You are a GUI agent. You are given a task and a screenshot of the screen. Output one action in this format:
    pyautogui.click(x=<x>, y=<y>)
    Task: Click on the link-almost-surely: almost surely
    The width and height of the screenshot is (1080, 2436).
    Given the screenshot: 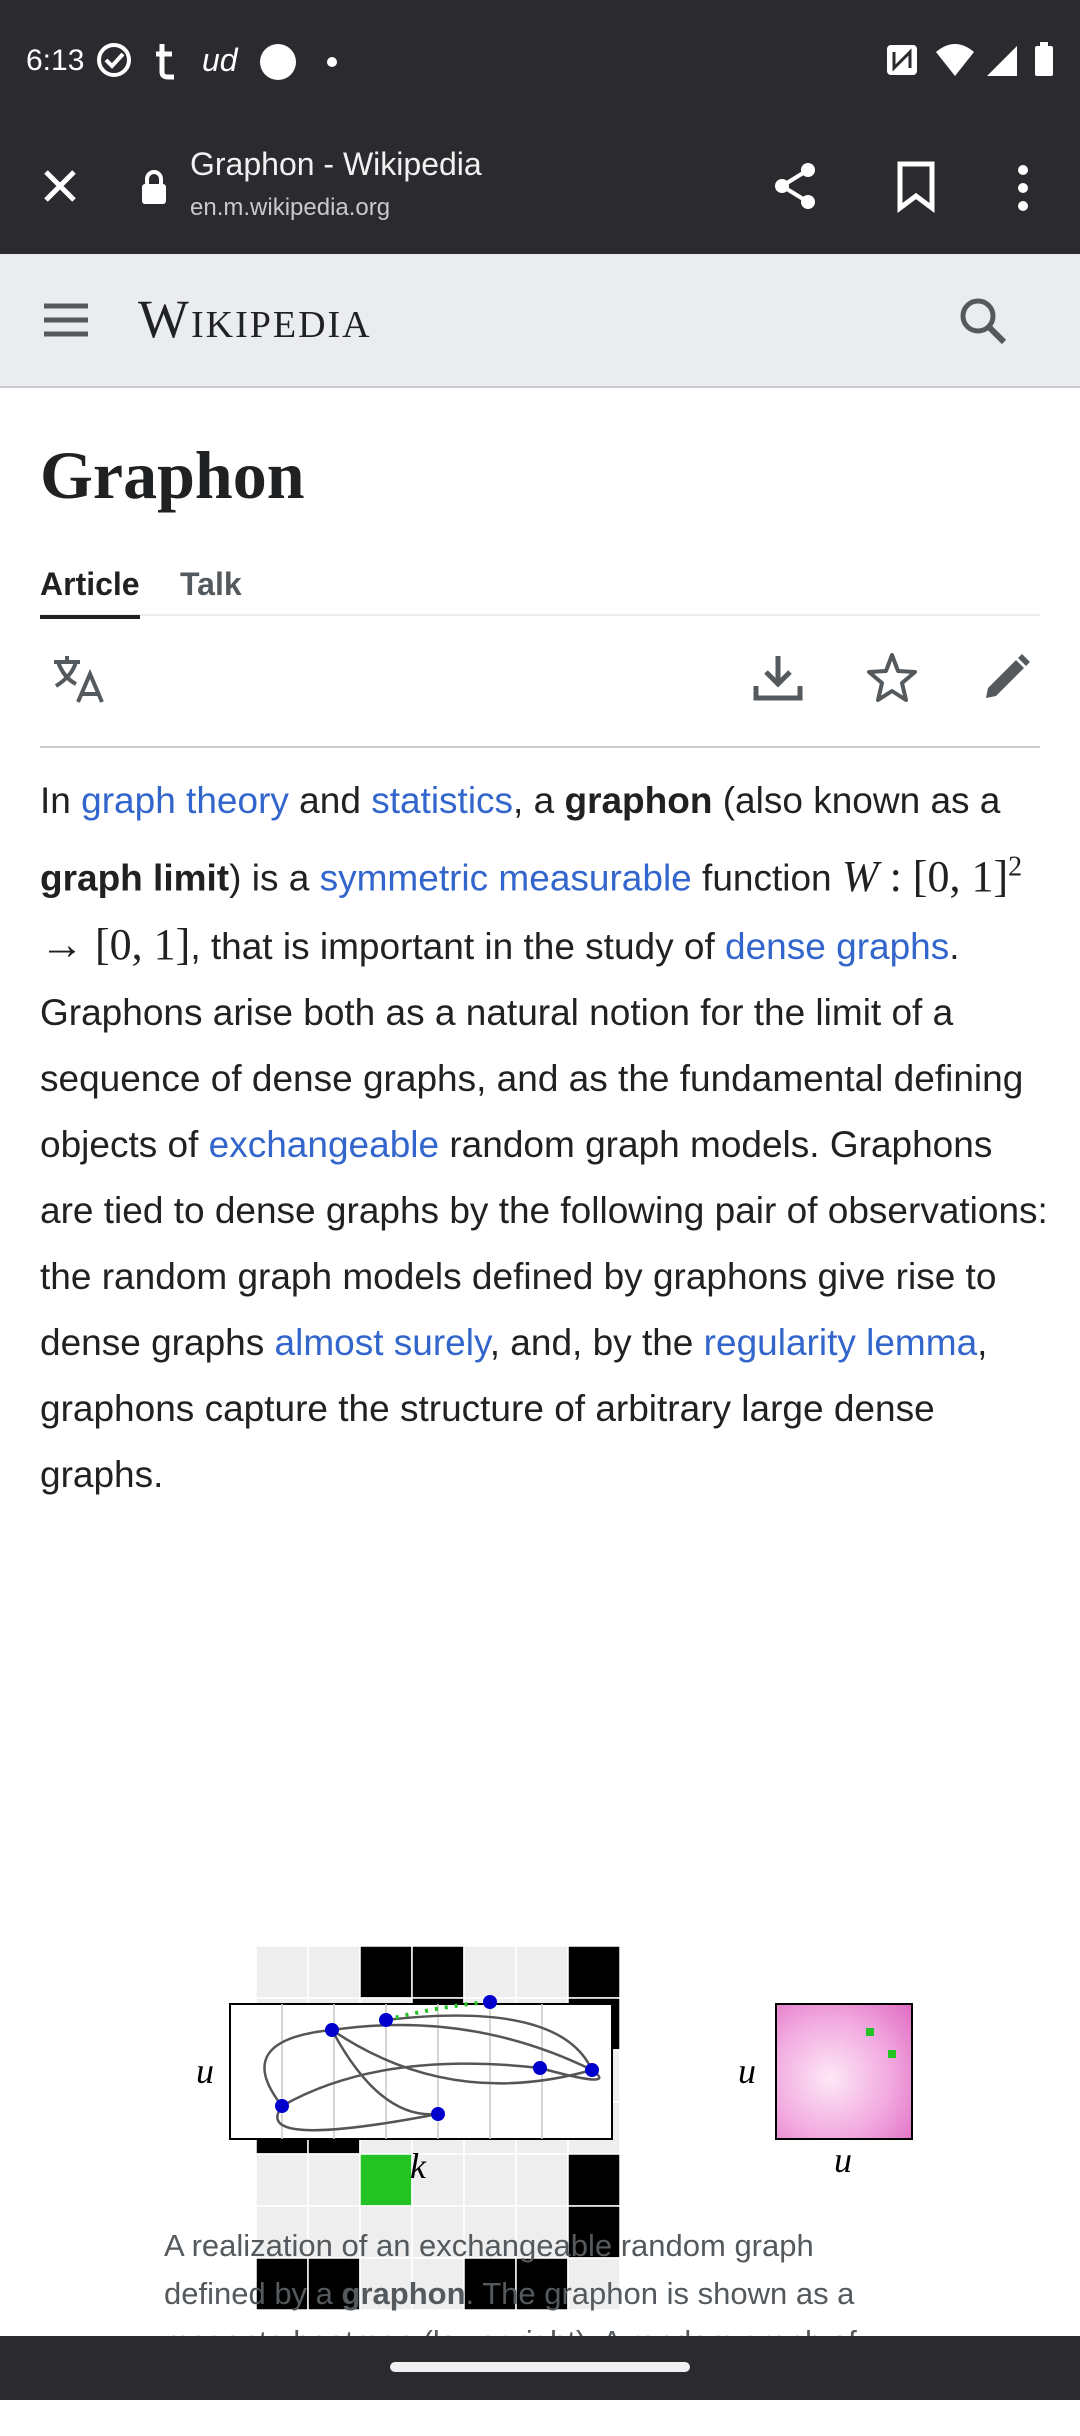 What is the action you would take?
    pyautogui.click(x=382, y=1342)
    